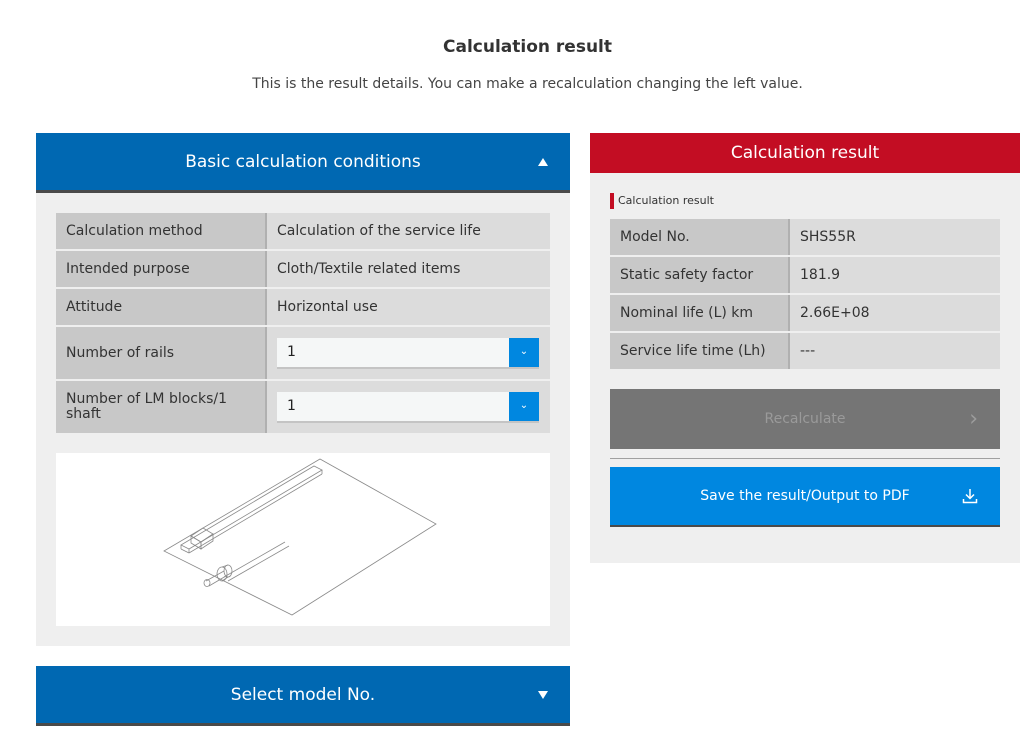  What do you see at coordinates (251, 507) in the screenshot?
I see `rail-outline` at bounding box center [251, 507].